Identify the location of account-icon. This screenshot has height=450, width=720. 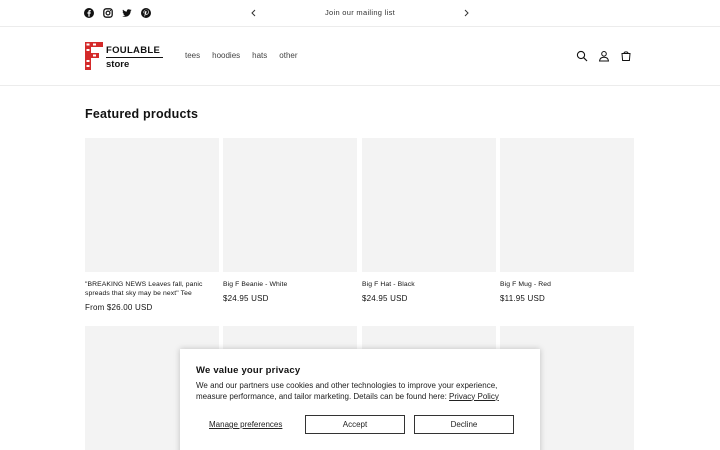
(604, 56).